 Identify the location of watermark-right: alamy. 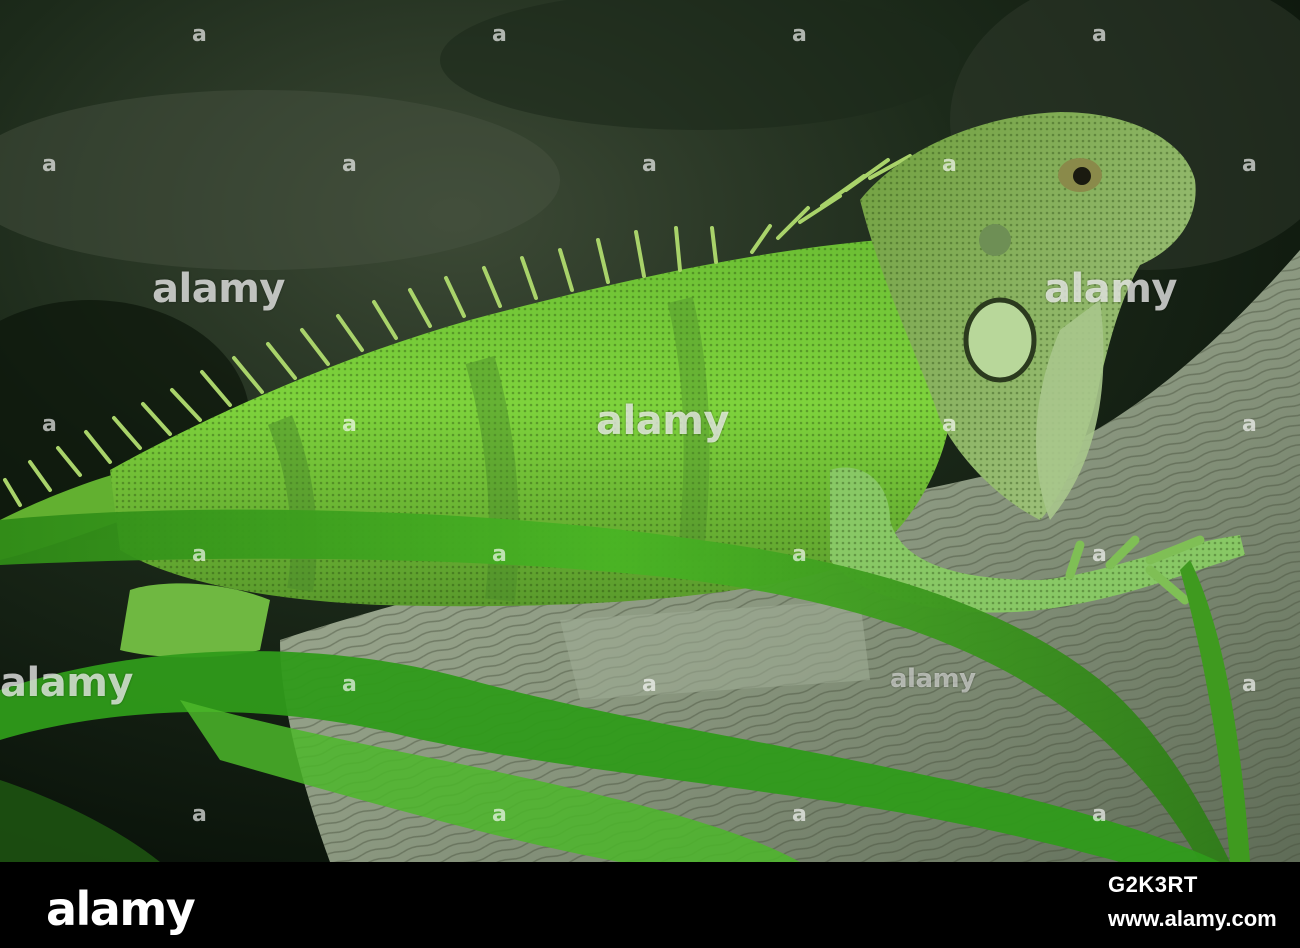
(1110, 289).